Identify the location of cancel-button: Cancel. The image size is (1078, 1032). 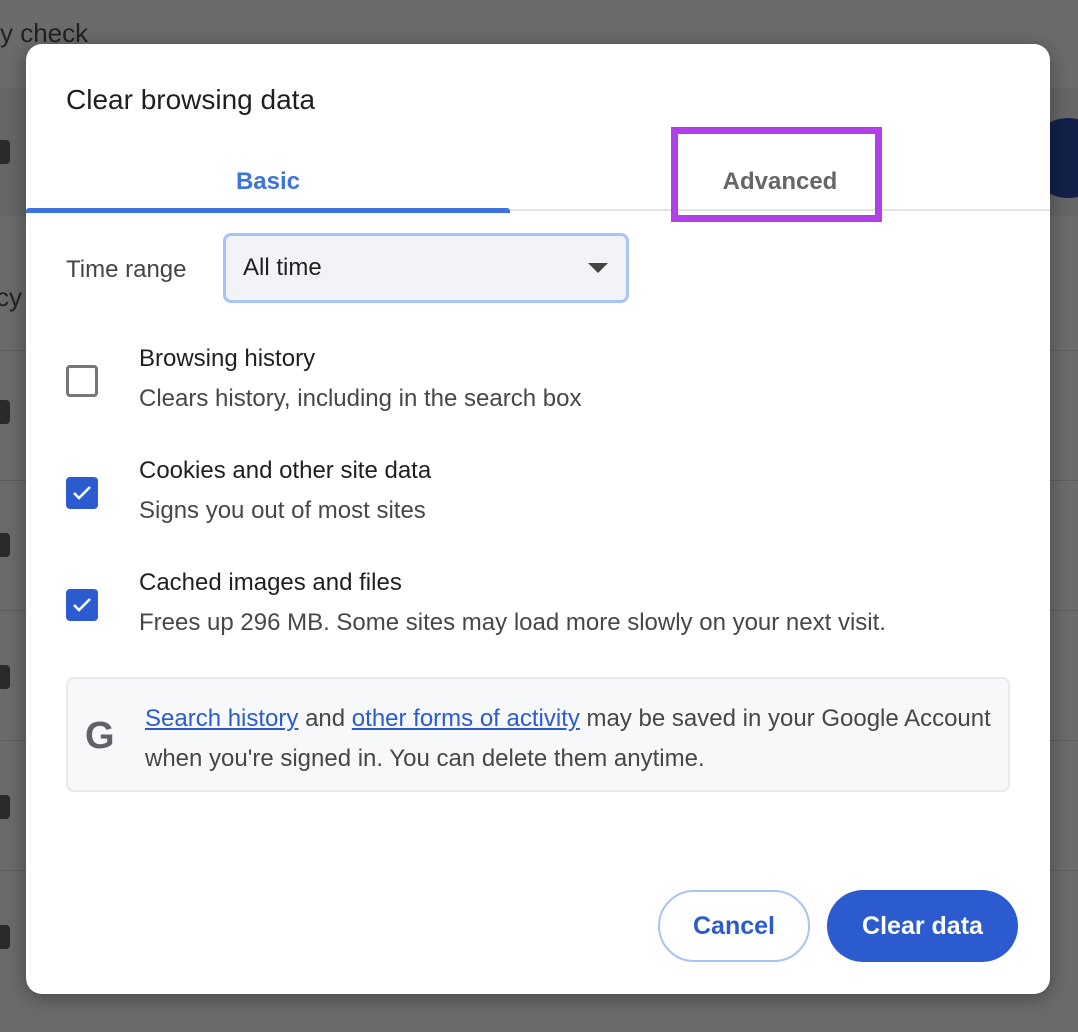
(734, 926).